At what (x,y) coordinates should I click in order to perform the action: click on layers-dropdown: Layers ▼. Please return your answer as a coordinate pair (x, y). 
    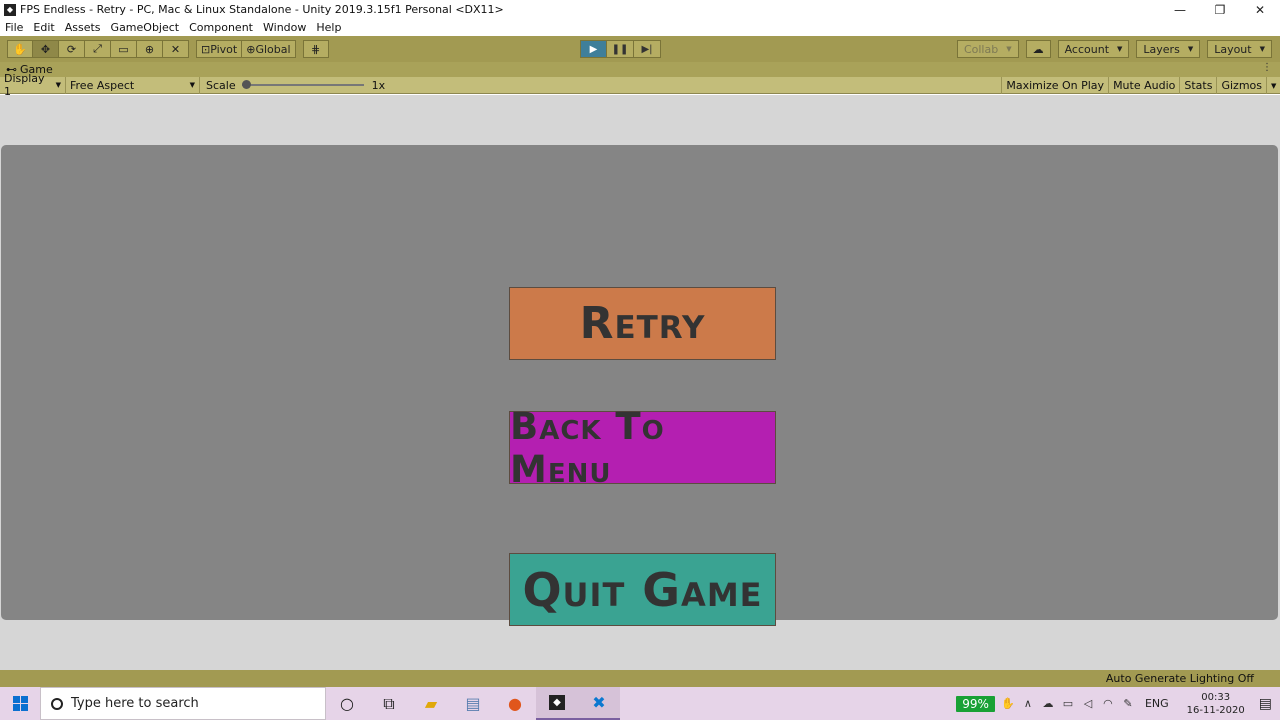
    Looking at the image, I should click on (1168, 49).